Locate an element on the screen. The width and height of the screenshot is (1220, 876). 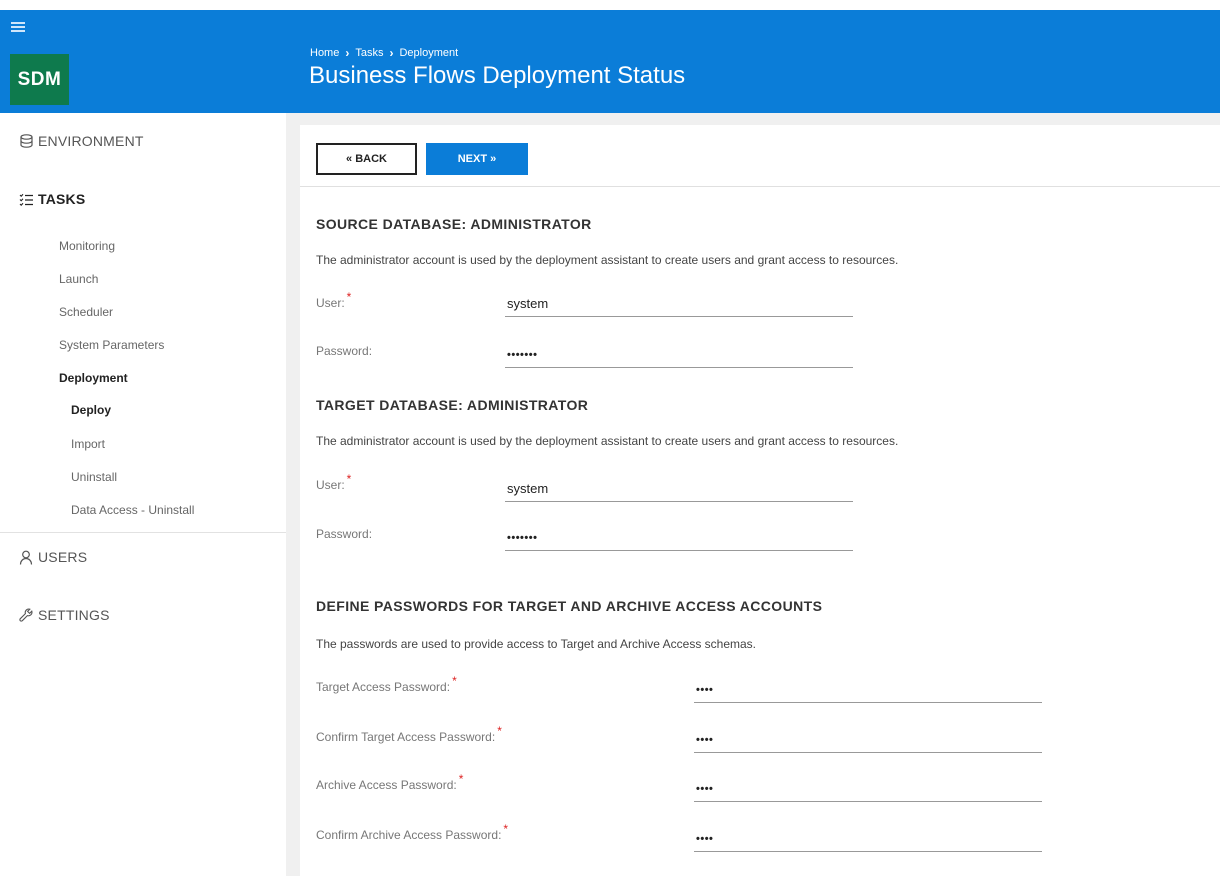
confirm-archive-access-password-input is located at coordinates (868, 839).